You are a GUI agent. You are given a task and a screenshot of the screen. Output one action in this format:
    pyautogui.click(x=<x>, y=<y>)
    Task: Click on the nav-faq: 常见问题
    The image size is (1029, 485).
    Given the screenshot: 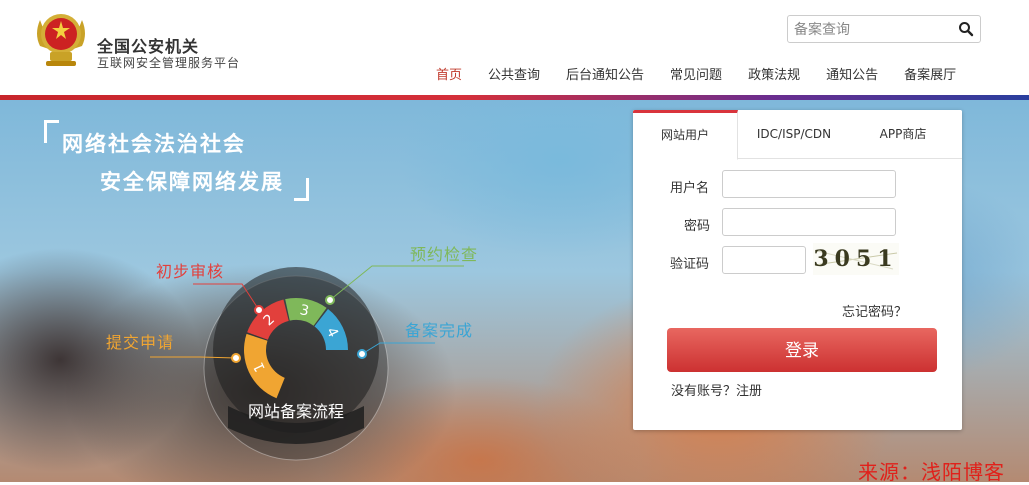 What is the action you would take?
    pyautogui.click(x=696, y=73)
    